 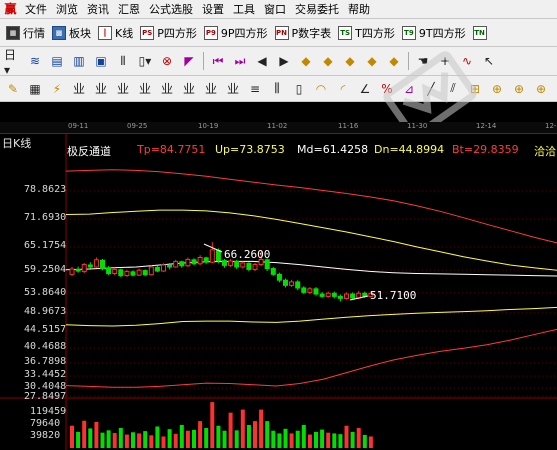 I want to click on columns-icon: ▥, so click(x=79, y=61).